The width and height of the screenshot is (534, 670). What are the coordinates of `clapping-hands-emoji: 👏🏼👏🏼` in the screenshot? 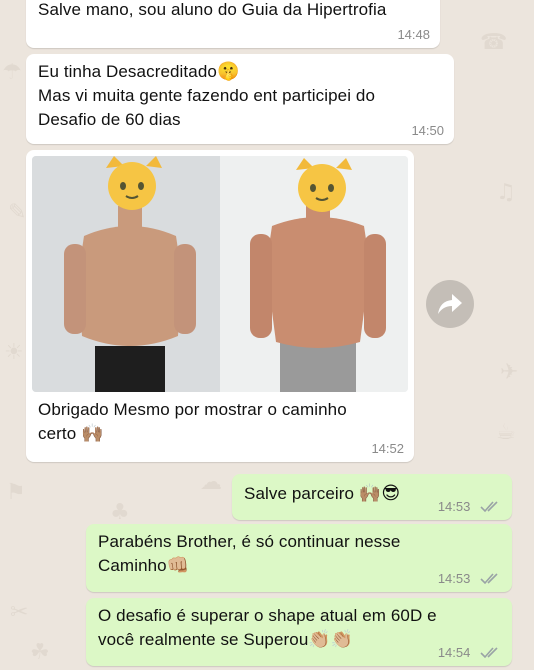 It's located at (331, 639).